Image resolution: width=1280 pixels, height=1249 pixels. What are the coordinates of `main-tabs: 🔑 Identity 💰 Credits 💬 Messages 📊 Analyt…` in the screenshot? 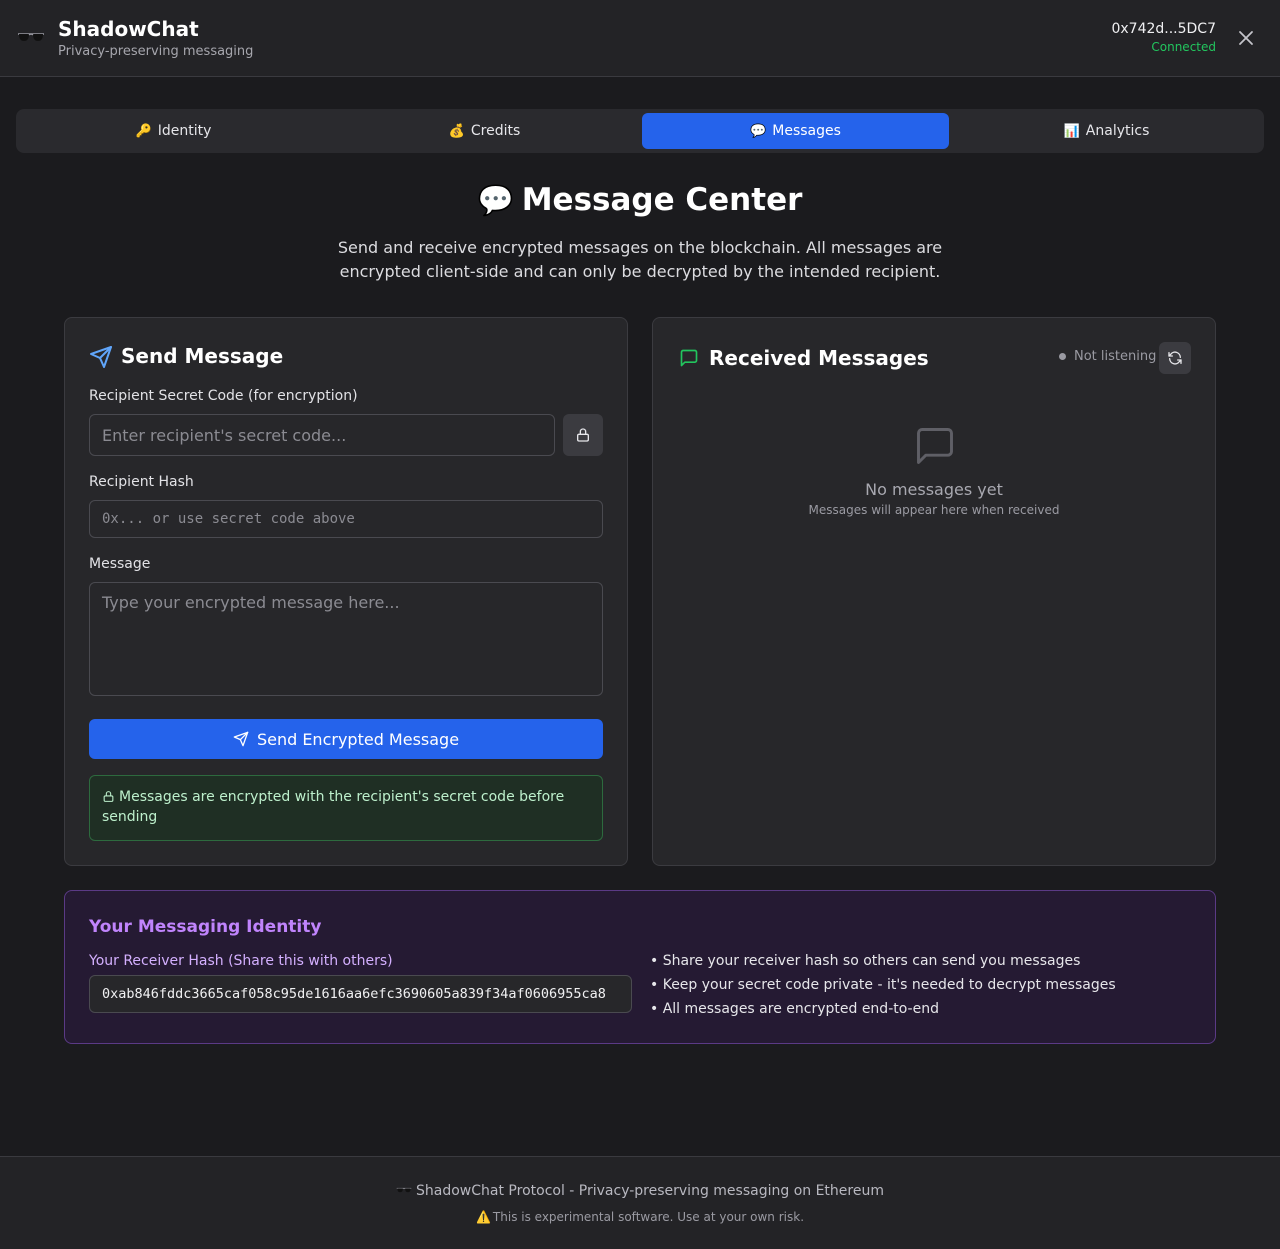 It's located at (640, 131).